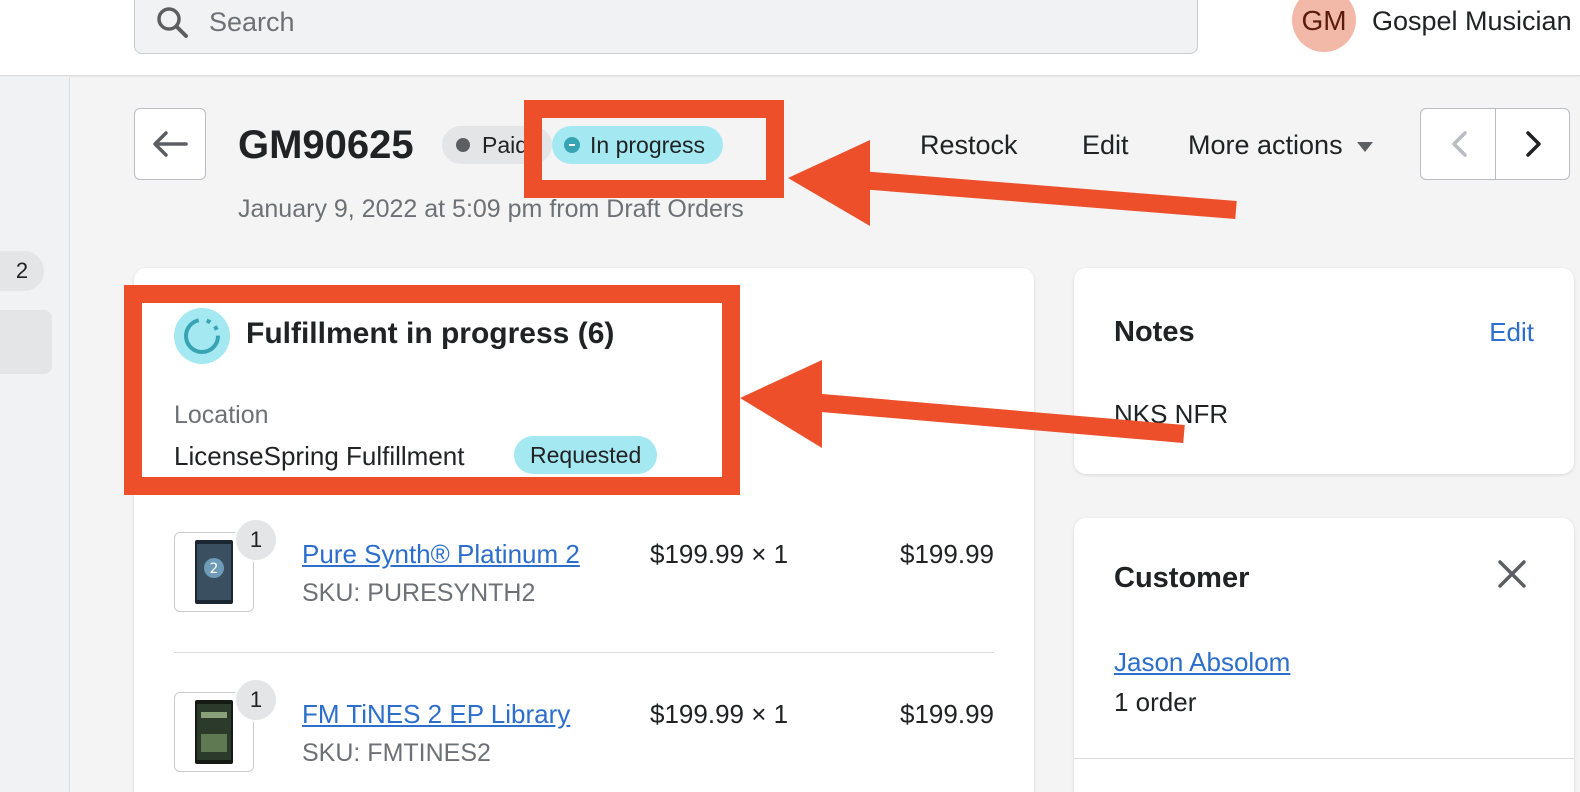 The width and height of the screenshot is (1580, 792). I want to click on close-icon, so click(1512, 574).